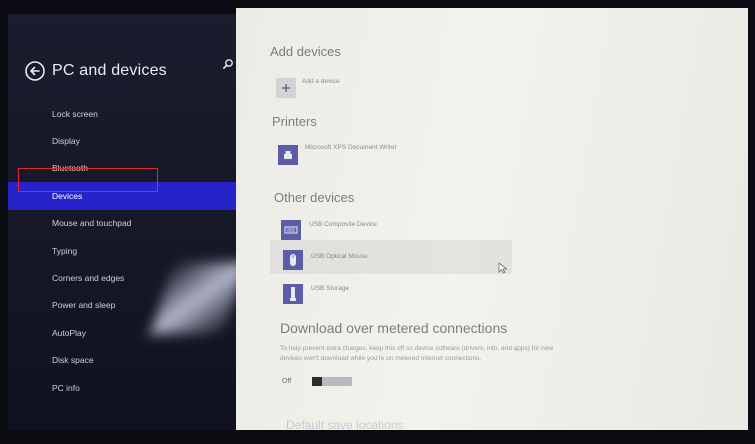 The width and height of the screenshot is (755, 444). What do you see at coordinates (88, 278) in the screenshot?
I see `sidebar-item-label: Corners and edges` at bounding box center [88, 278].